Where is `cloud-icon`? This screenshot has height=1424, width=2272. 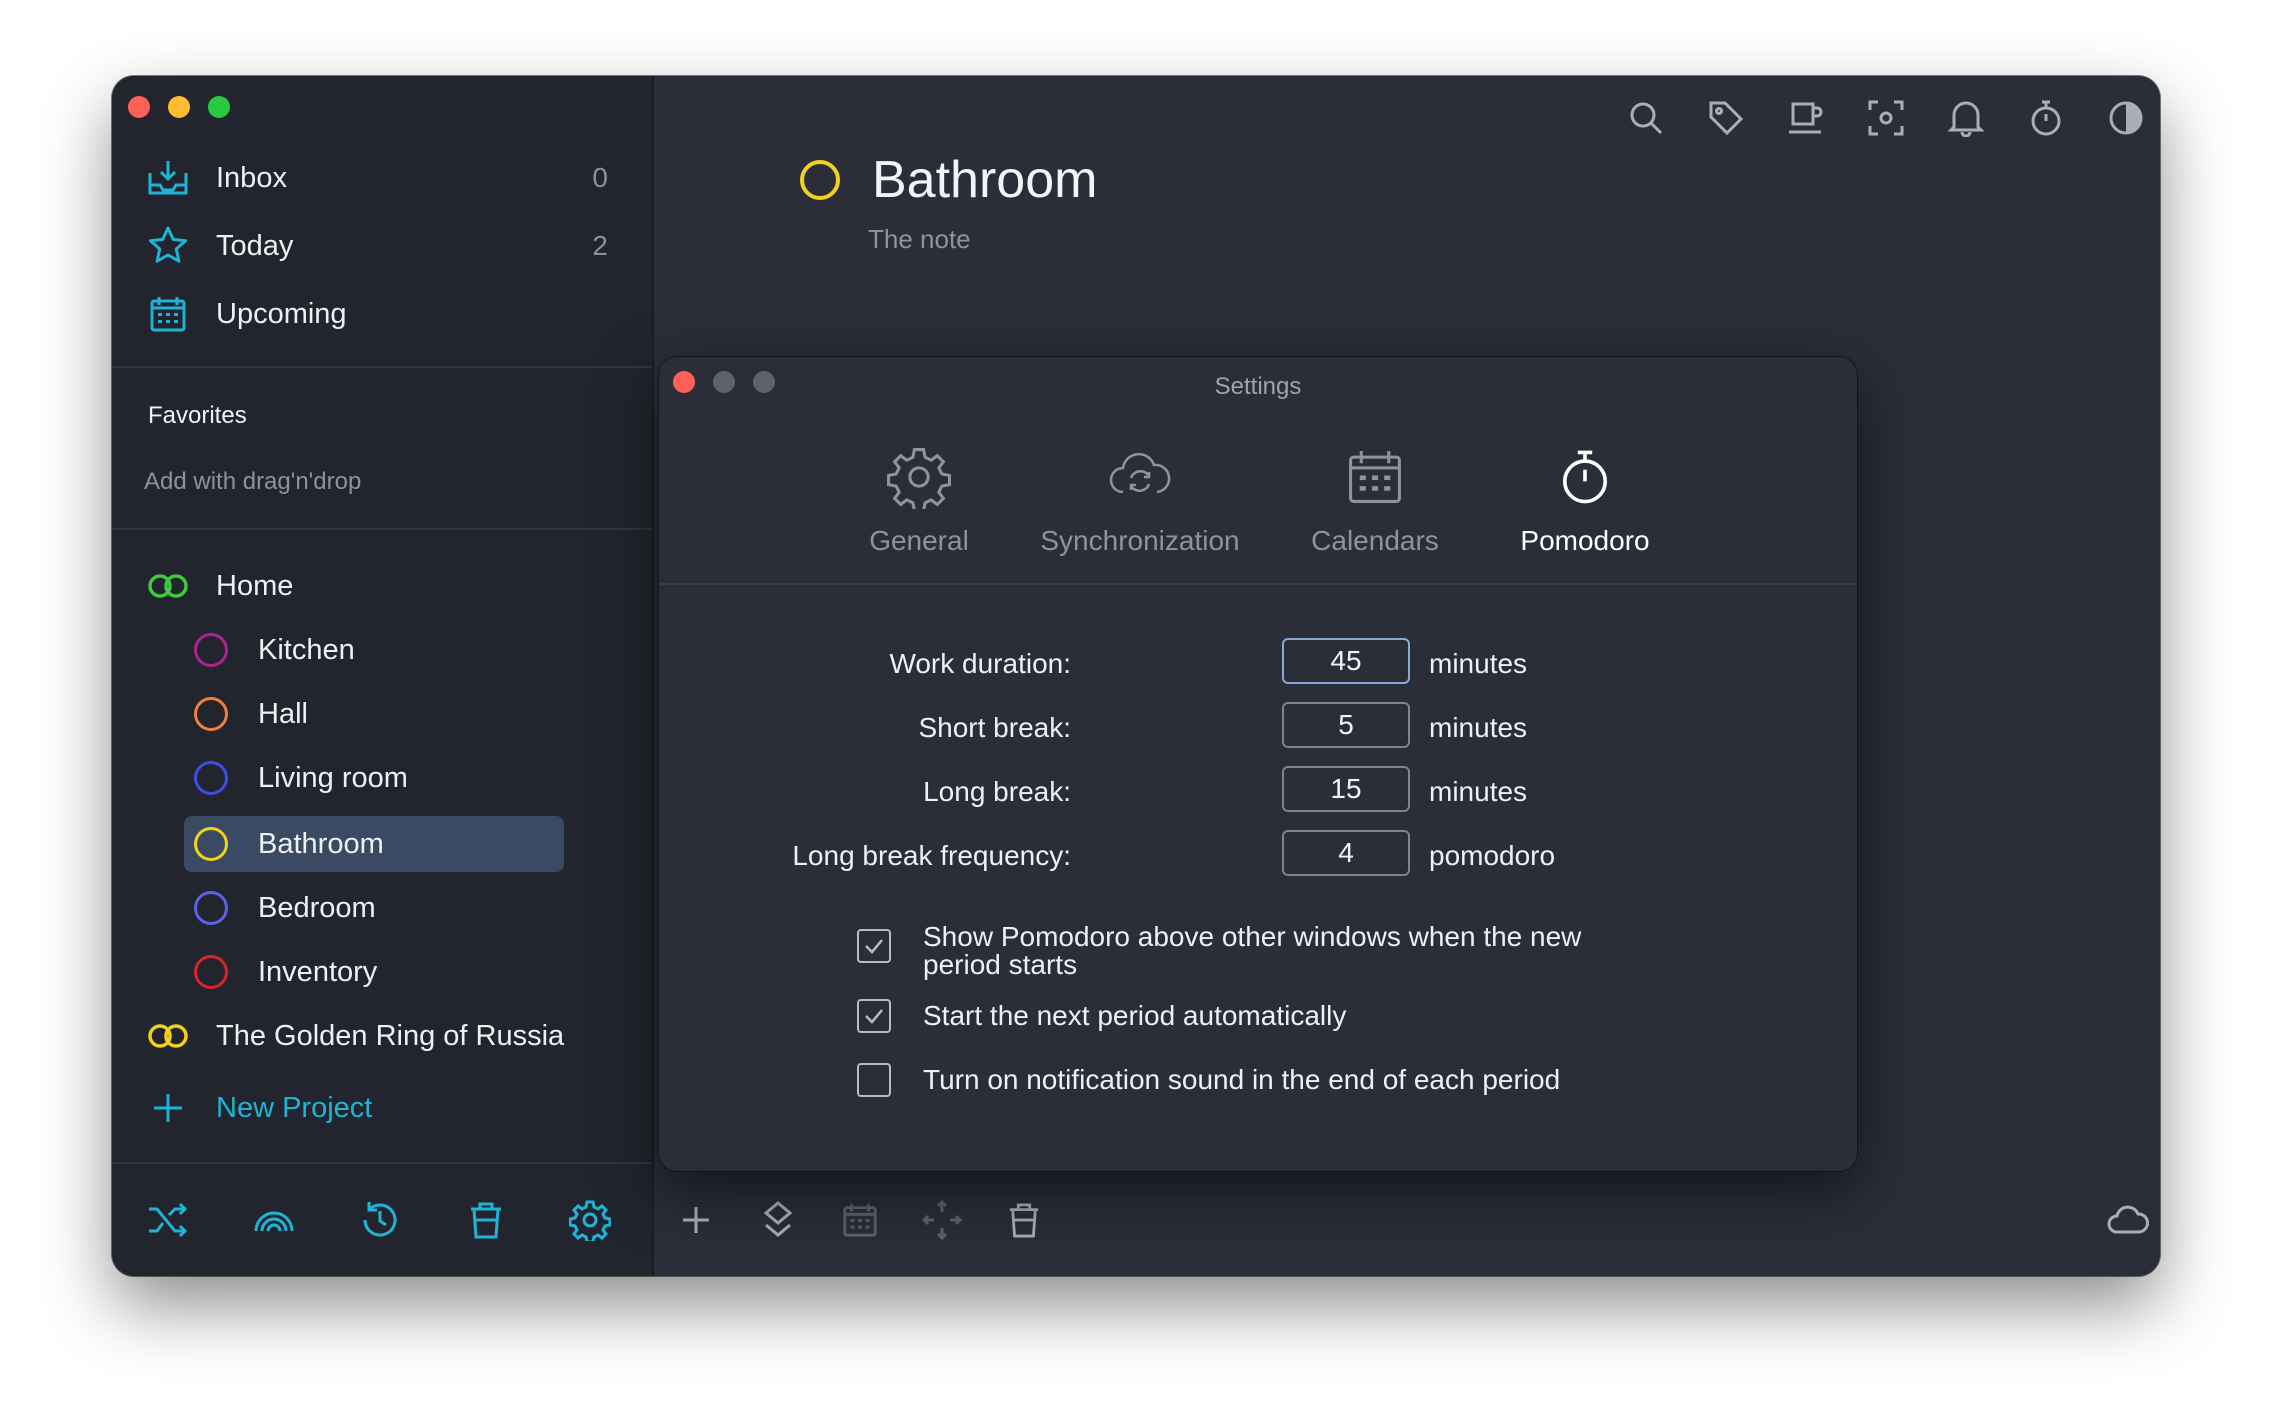 cloud-icon is located at coordinates (2128, 1220).